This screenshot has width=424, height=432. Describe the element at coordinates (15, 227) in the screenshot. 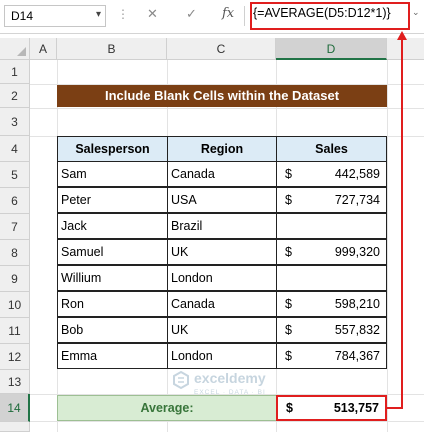

I see `row-header-7: 7` at that location.